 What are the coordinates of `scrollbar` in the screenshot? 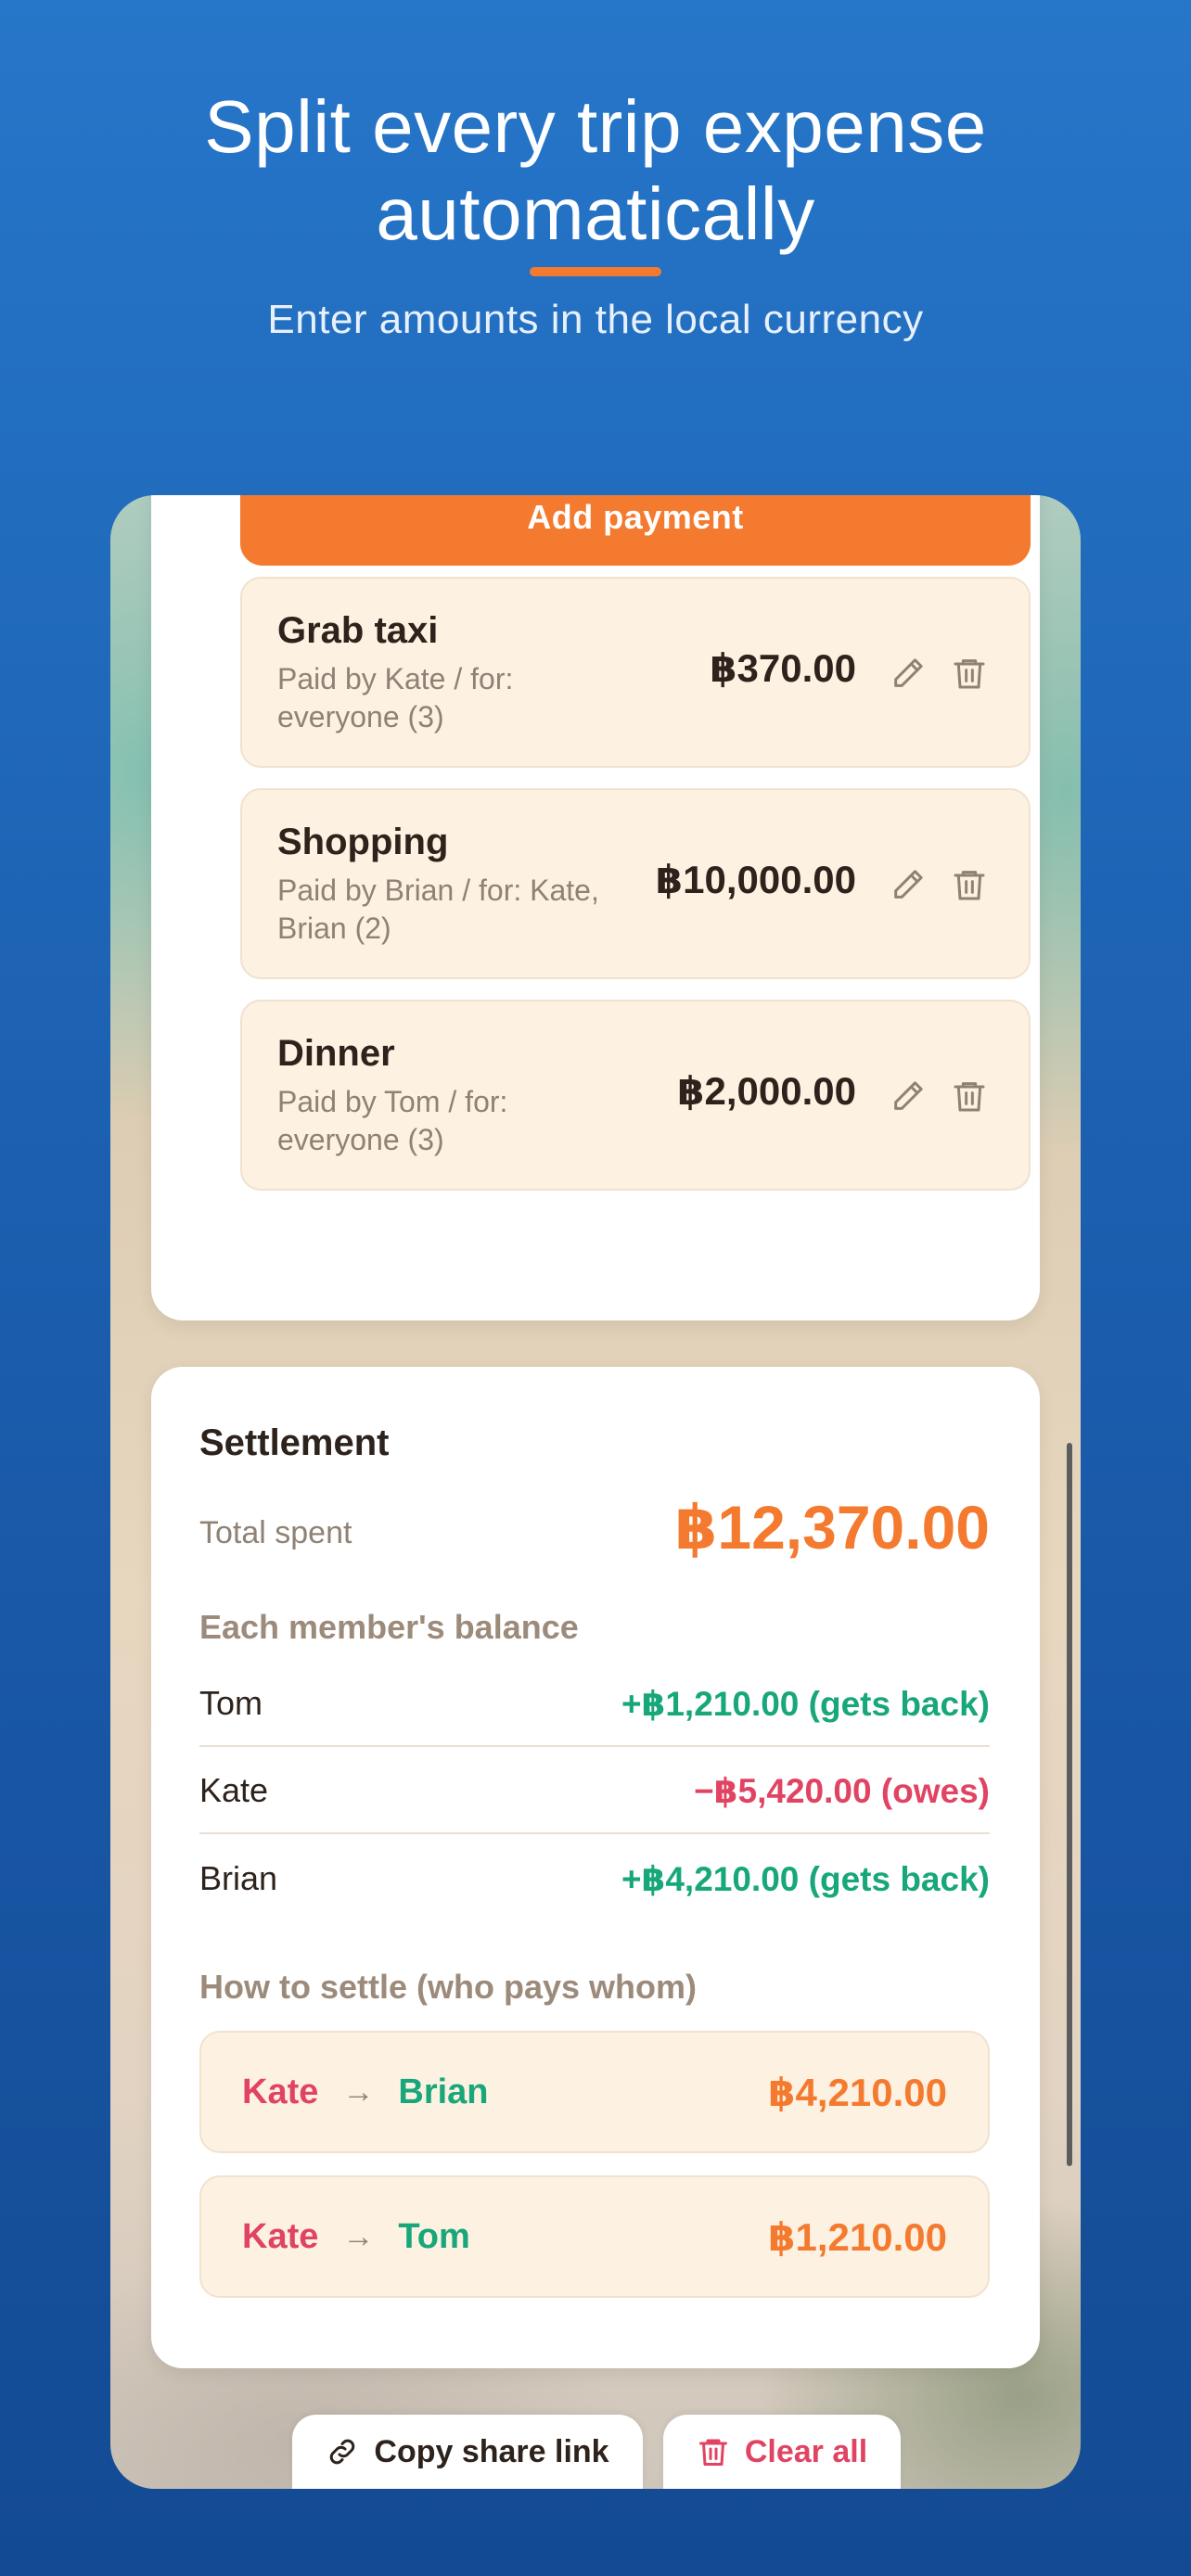 It's located at (1069, 1805).